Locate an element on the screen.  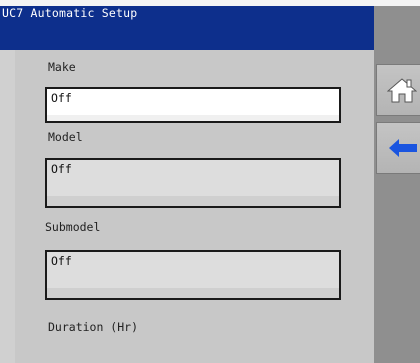
duration-label: Duration (Hr) is located at coordinates (93, 327).